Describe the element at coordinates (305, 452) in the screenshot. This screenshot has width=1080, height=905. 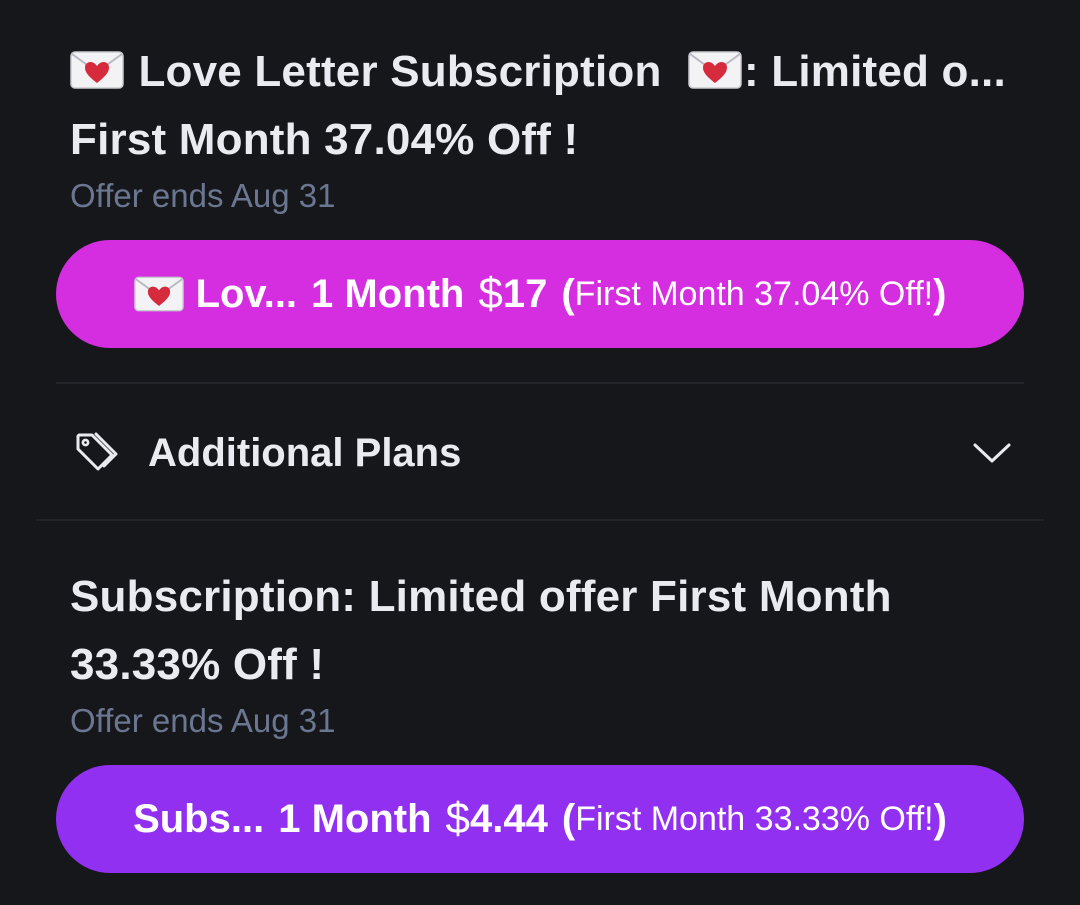
I see `additional-plans-label: Additional Plans` at that location.